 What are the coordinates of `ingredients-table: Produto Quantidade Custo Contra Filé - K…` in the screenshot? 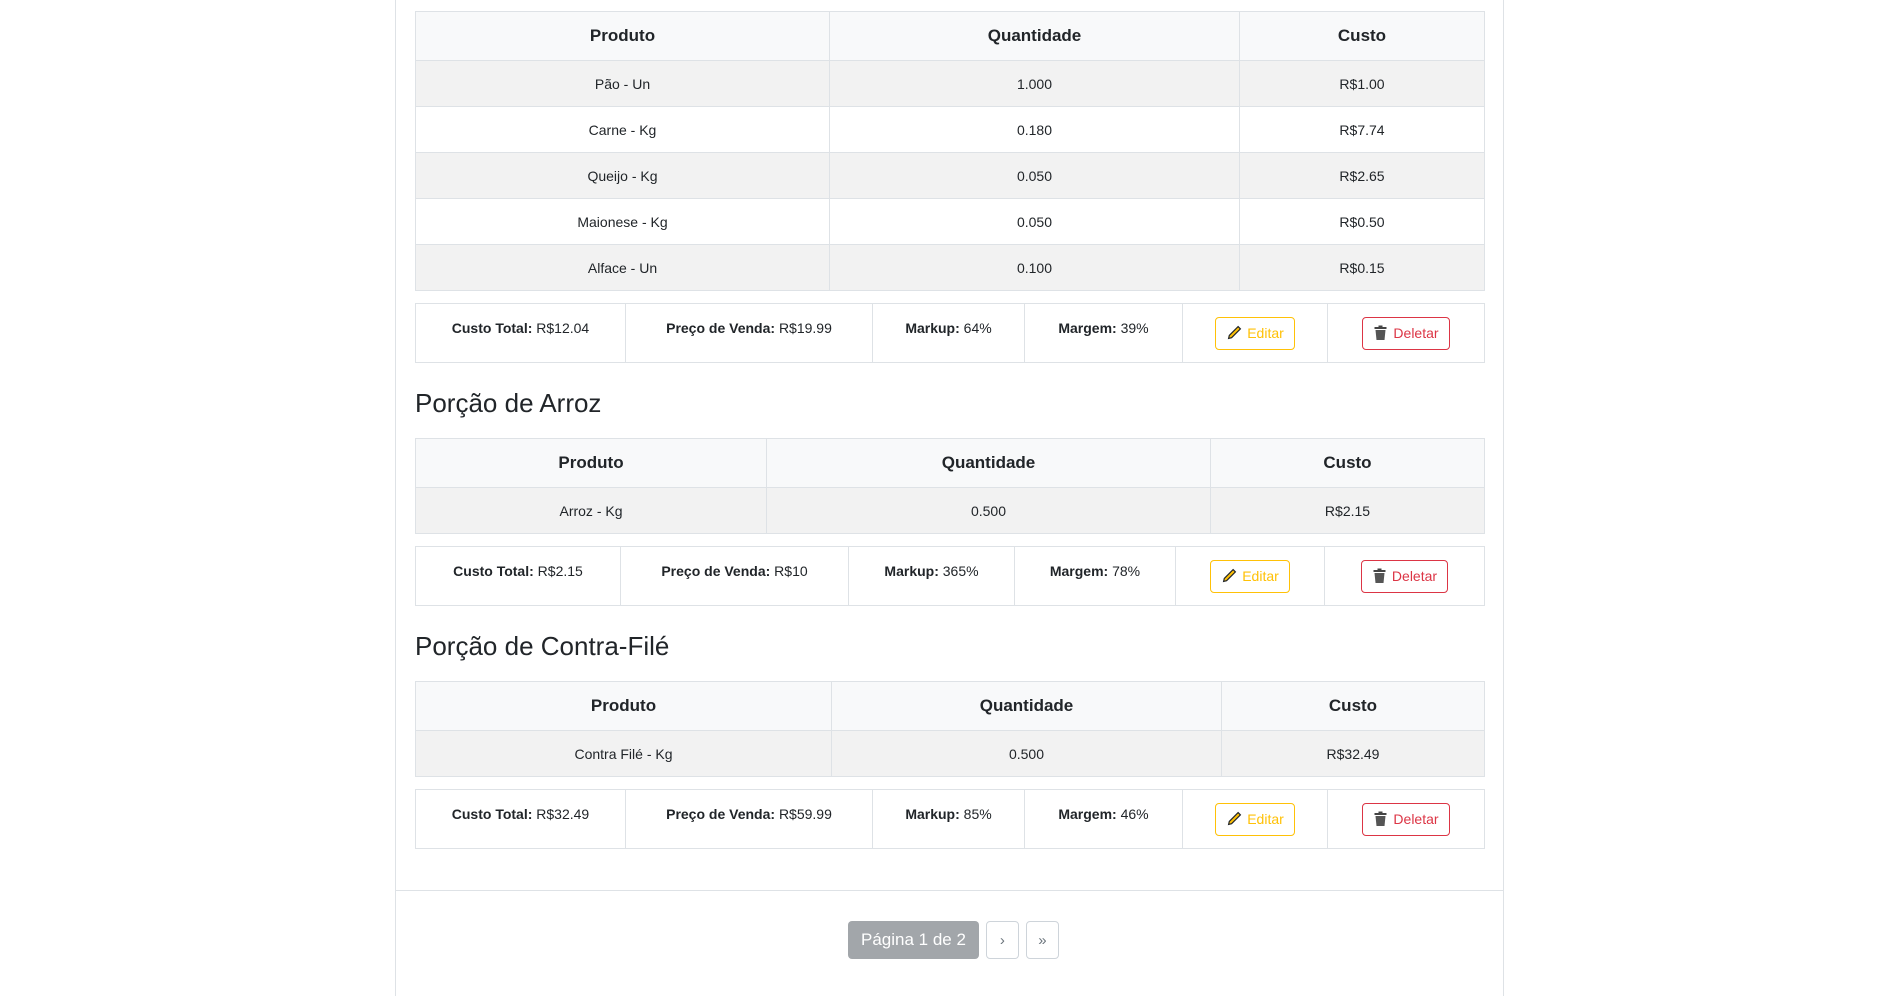 It's located at (950, 729).